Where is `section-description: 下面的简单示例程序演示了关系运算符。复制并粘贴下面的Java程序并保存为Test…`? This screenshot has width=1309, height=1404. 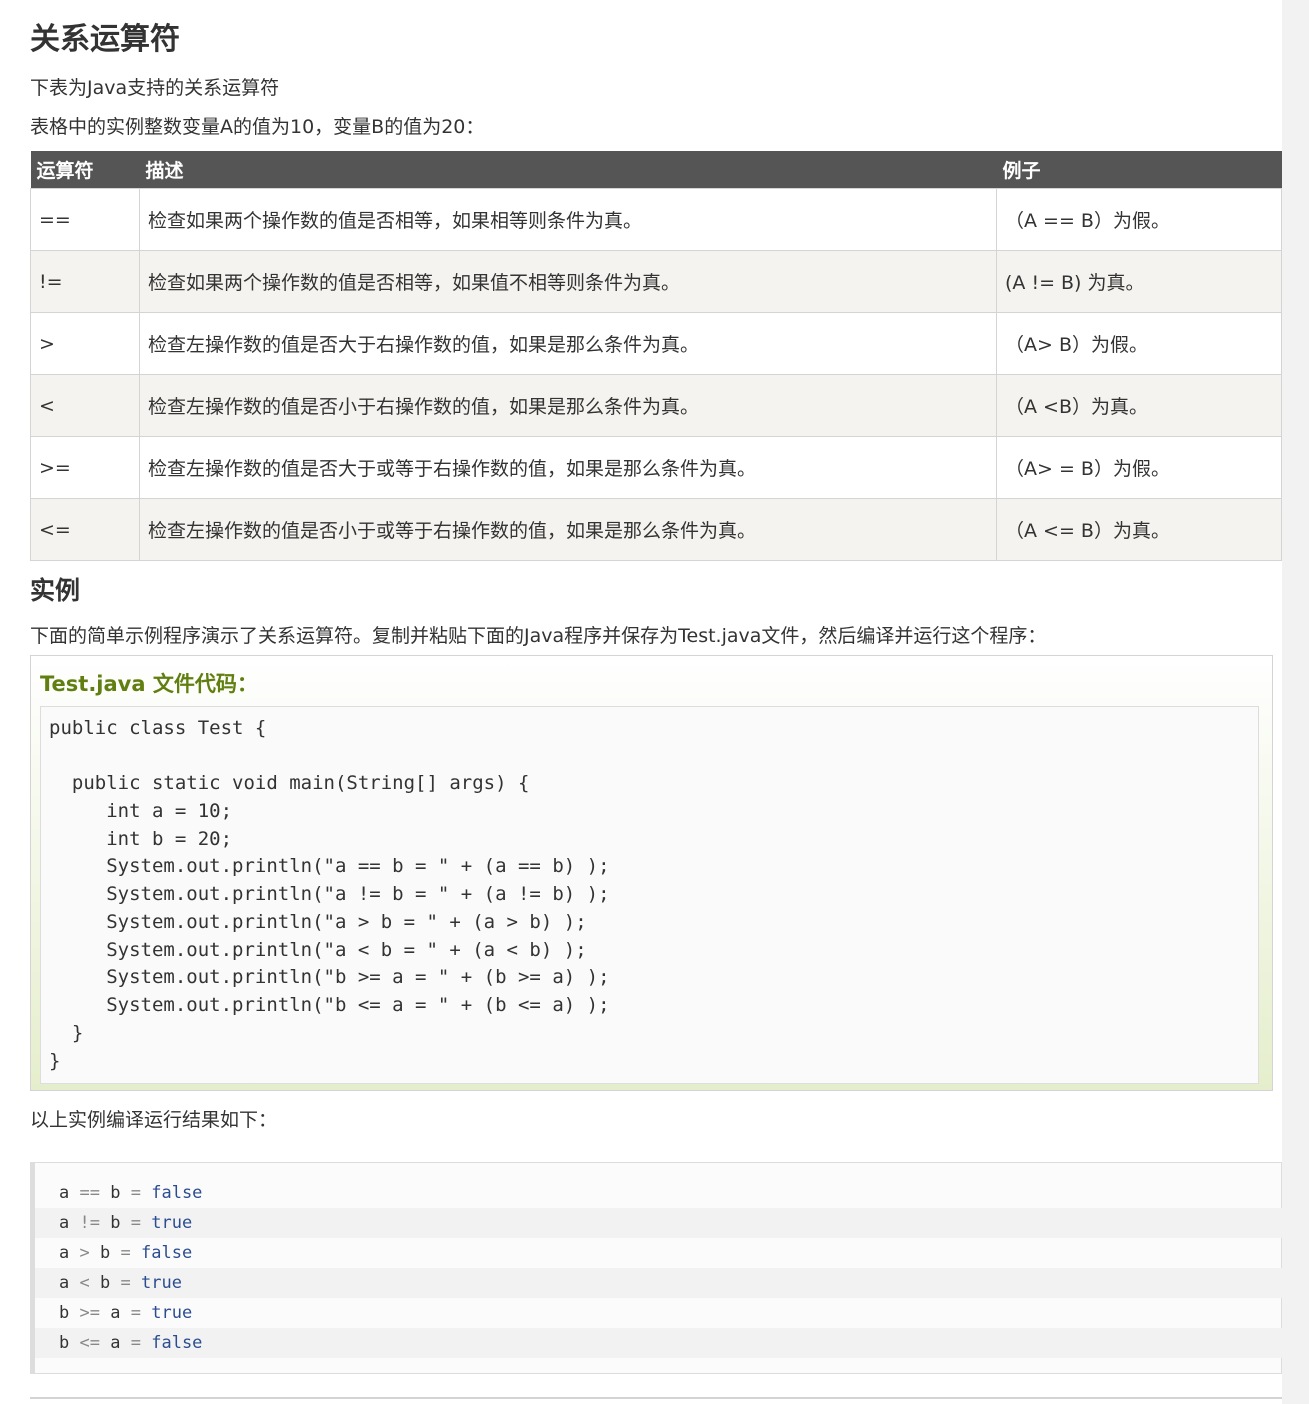
section-description: 下面的简单示例程序演示了关系运算符。复制并粘贴下面的Java程序并保存为Test… is located at coordinates (538, 636).